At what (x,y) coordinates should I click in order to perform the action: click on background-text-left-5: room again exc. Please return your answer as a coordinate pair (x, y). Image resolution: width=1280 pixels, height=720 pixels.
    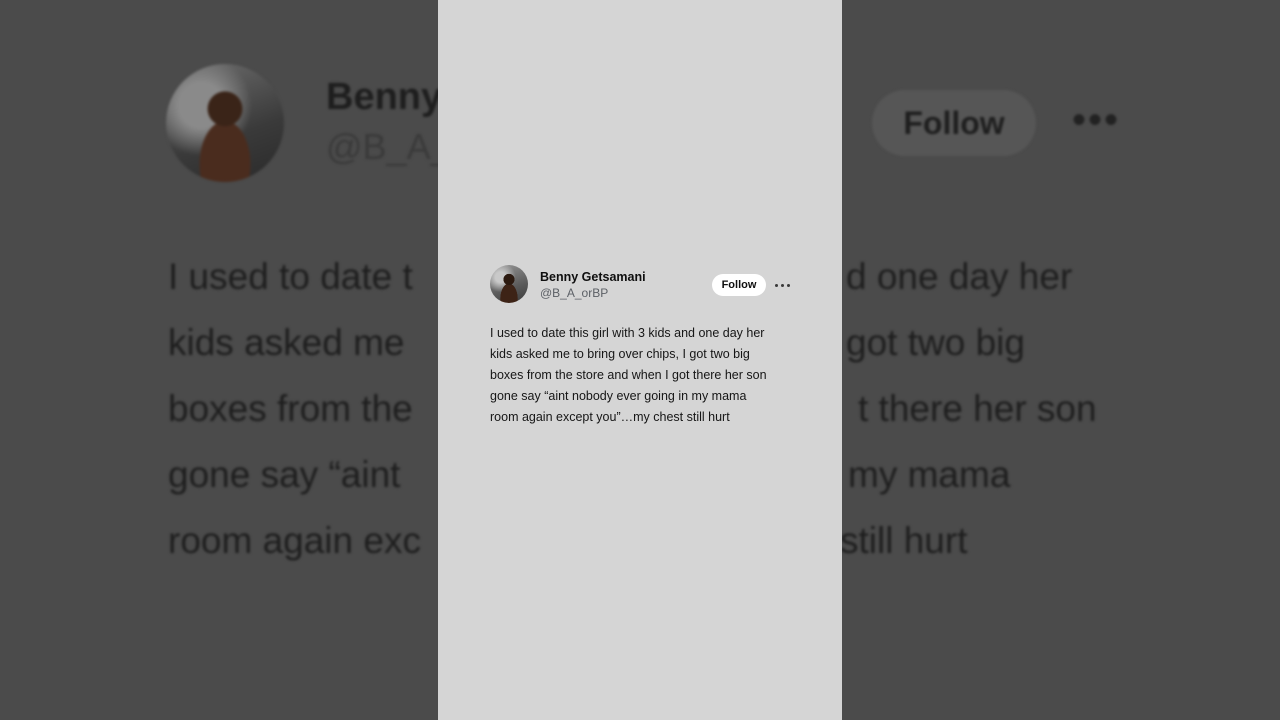
    Looking at the image, I should click on (294, 540).